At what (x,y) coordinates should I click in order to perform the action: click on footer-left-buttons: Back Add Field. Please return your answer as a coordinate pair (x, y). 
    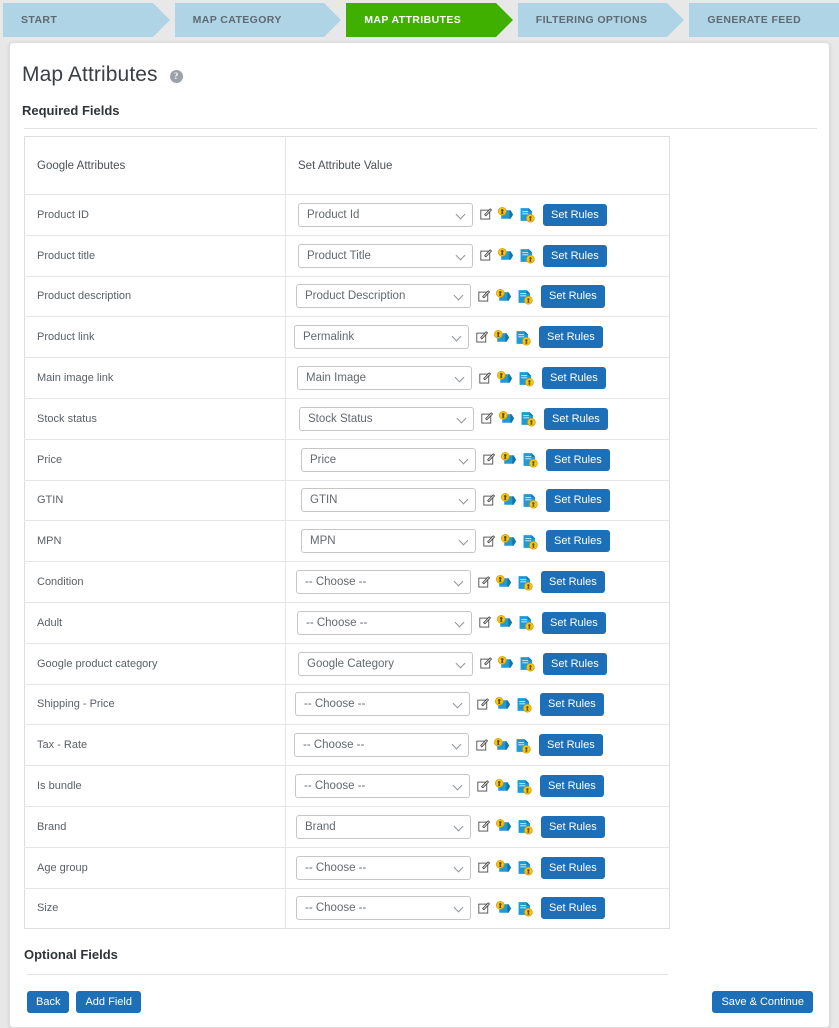
    Looking at the image, I should click on (84, 1002).